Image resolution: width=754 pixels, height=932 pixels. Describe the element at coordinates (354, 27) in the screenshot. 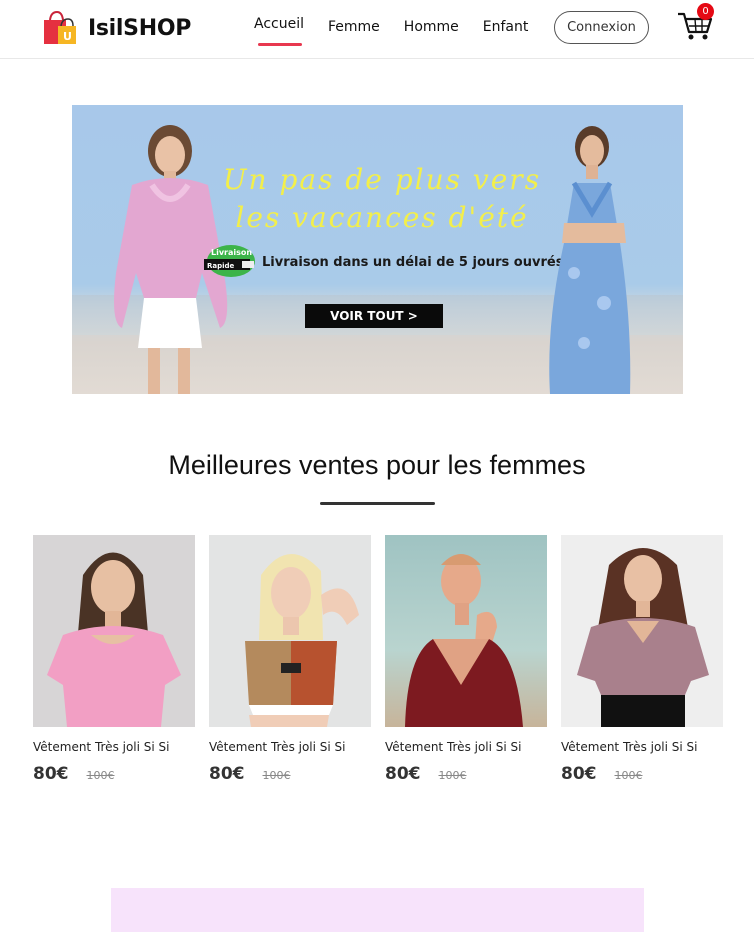

I see `nav-label: Femme` at that location.